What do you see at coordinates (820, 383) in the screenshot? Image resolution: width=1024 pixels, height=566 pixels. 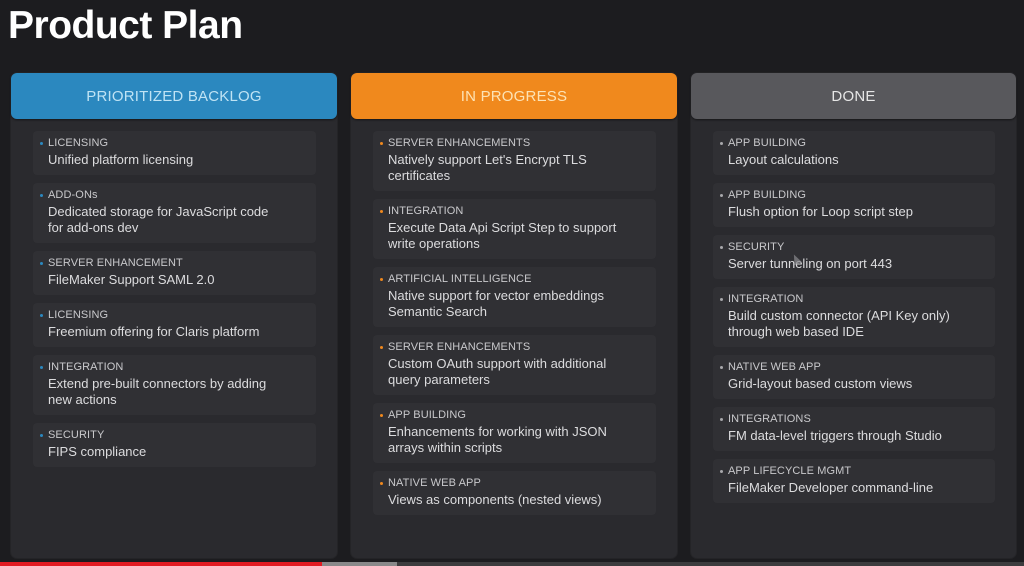 I see `card-title: Grid-layout based custom views` at bounding box center [820, 383].